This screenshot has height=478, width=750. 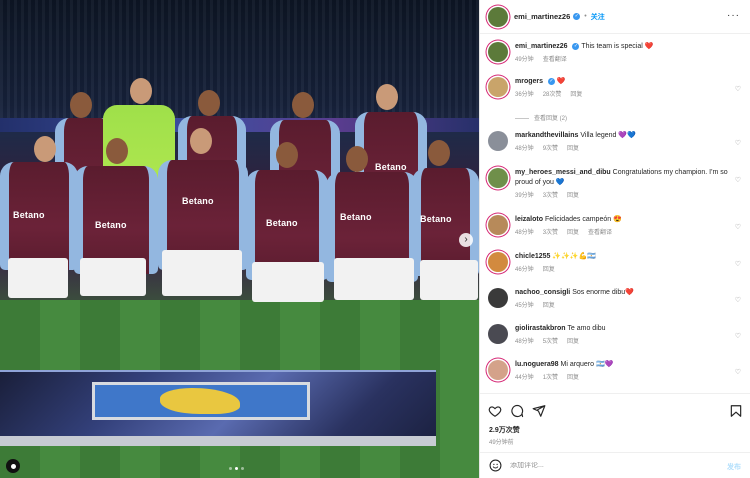 I want to click on comment-emoji: ❤️, so click(x=629, y=292).